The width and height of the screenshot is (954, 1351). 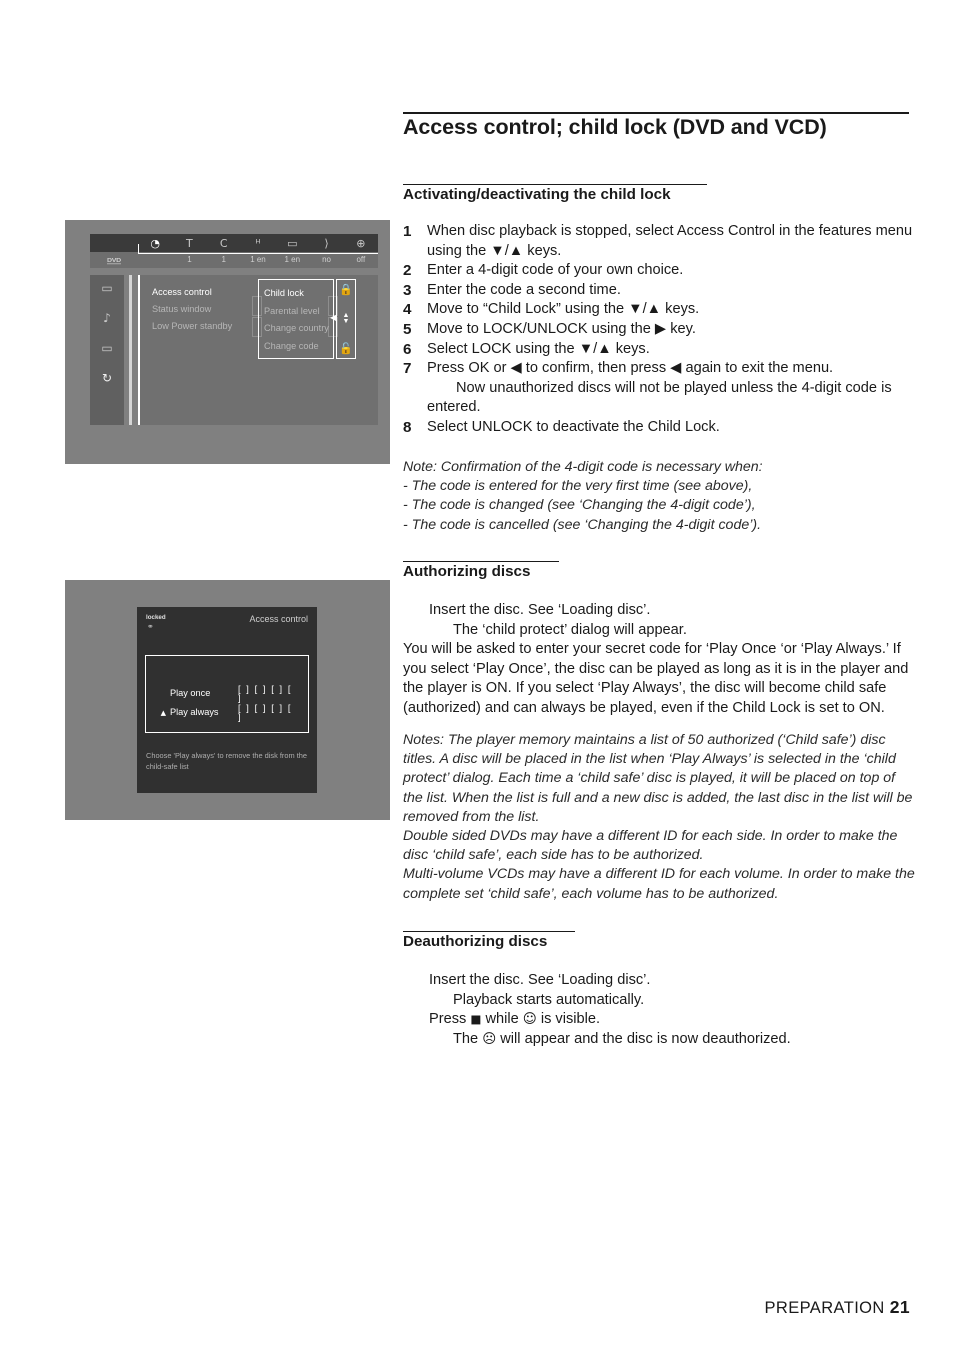 I want to click on toolbar-subtitle-cell: ▭, so click(x=292, y=243).